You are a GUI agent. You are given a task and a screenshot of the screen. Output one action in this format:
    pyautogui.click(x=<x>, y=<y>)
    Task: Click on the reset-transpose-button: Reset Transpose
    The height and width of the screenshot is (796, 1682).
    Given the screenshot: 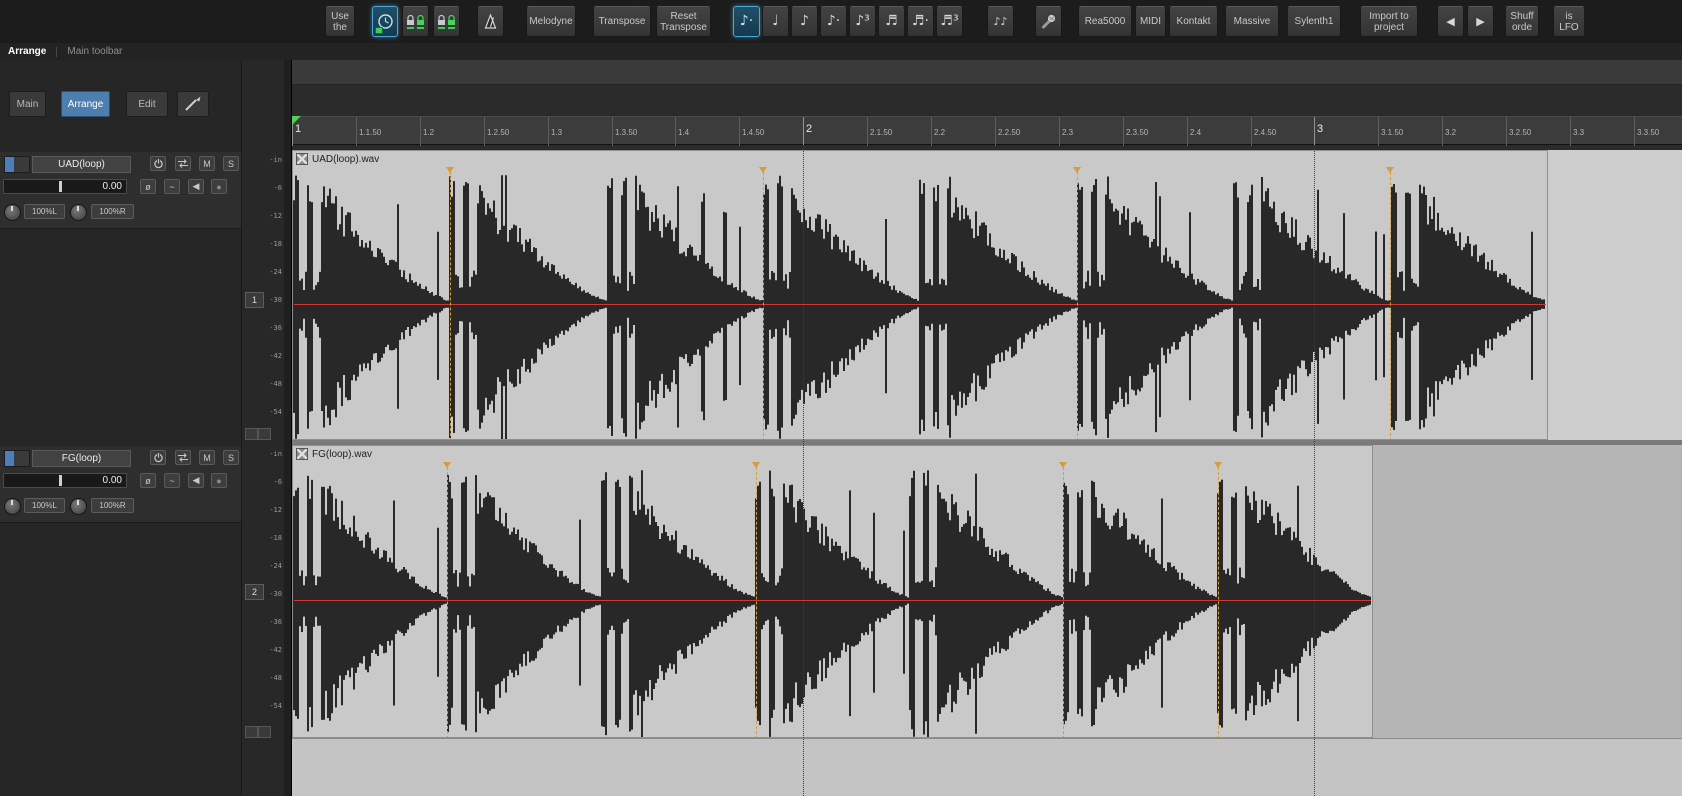 What is the action you would take?
    pyautogui.click(x=683, y=21)
    